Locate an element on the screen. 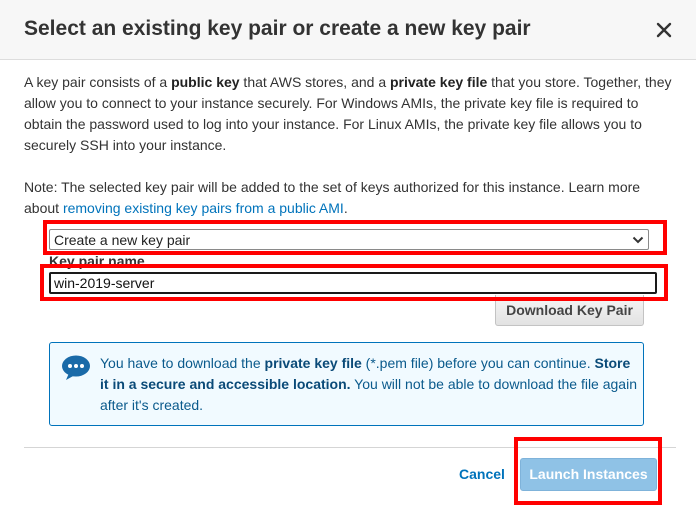 This screenshot has width=696, height=511. intro-text-2: that AWS stores, and a is located at coordinates (314, 82).